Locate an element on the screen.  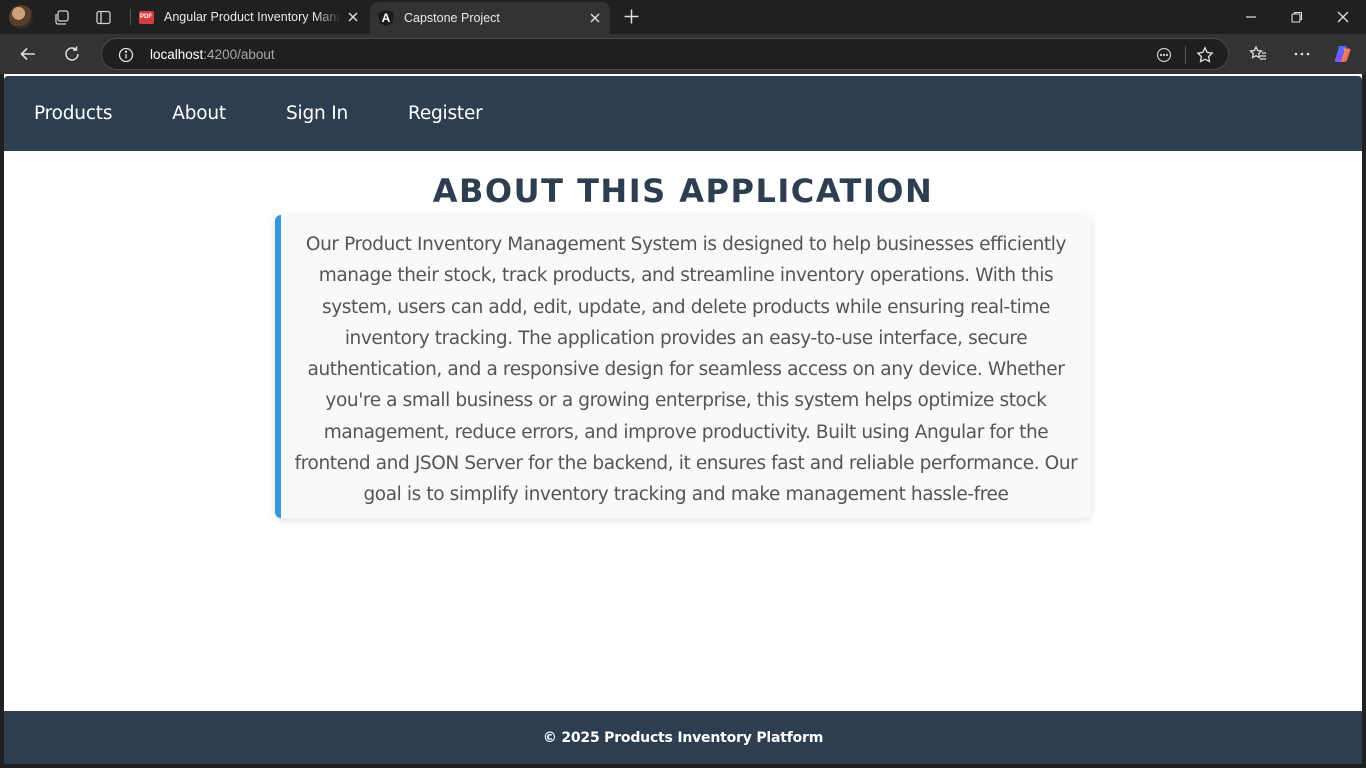
reading-mode-icon is located at coordinates (1164, 55).